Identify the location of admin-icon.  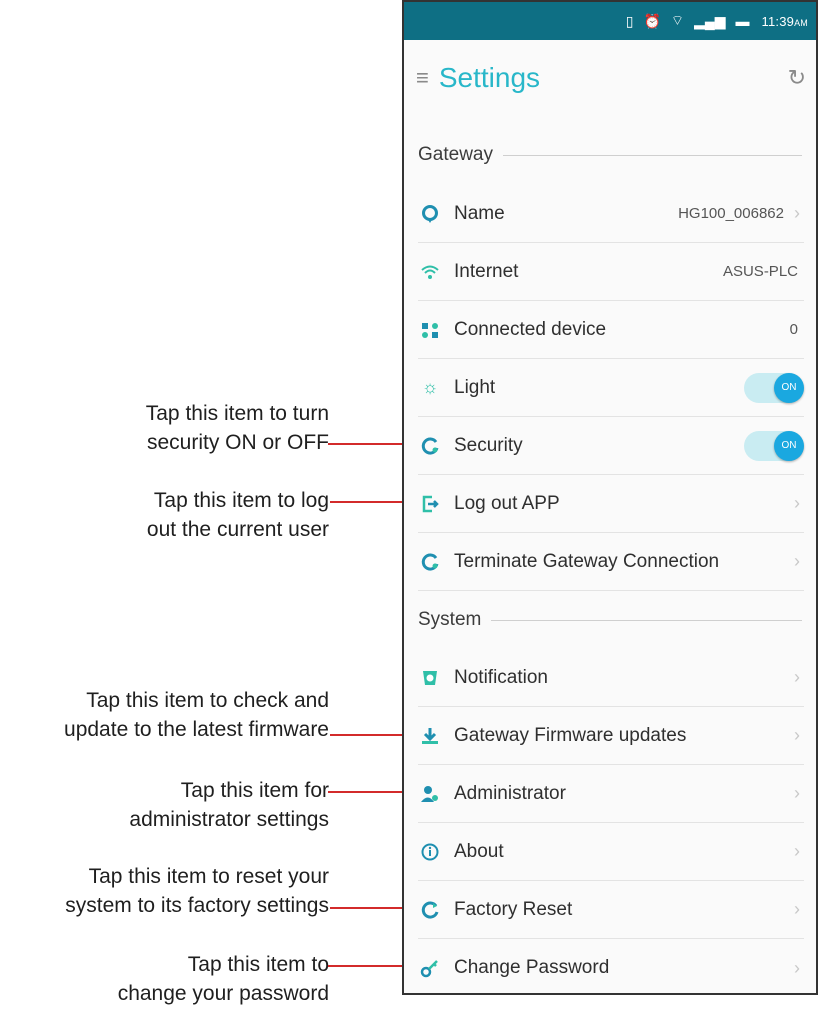
(430, 794).